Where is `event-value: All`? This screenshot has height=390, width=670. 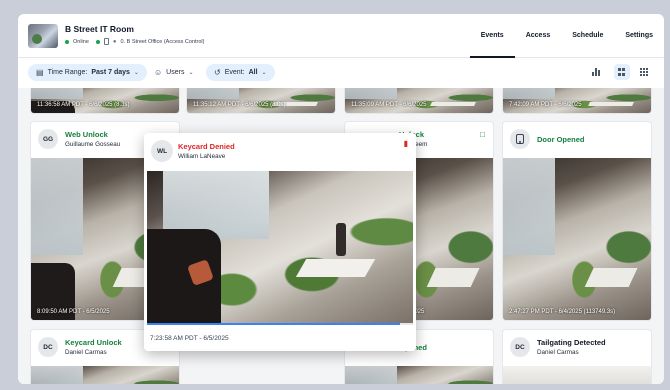 event-value: All is located at coordinates (253, 72).